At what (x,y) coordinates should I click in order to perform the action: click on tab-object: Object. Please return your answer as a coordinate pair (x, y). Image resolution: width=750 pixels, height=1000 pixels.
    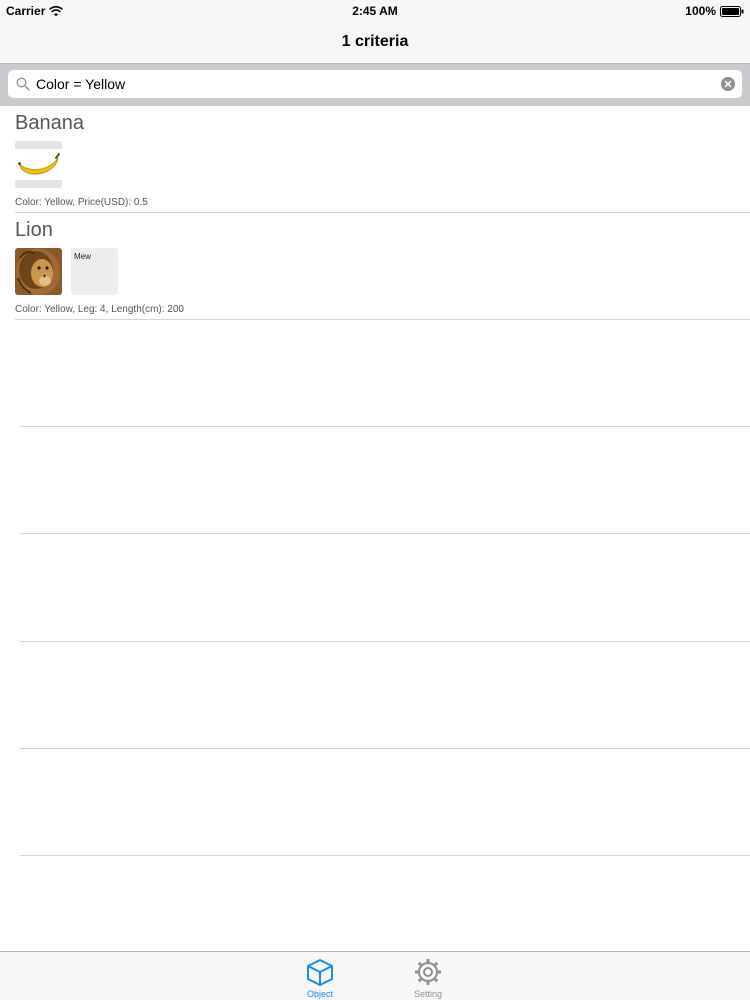
    Looking at the image, I should click on (320, 976).